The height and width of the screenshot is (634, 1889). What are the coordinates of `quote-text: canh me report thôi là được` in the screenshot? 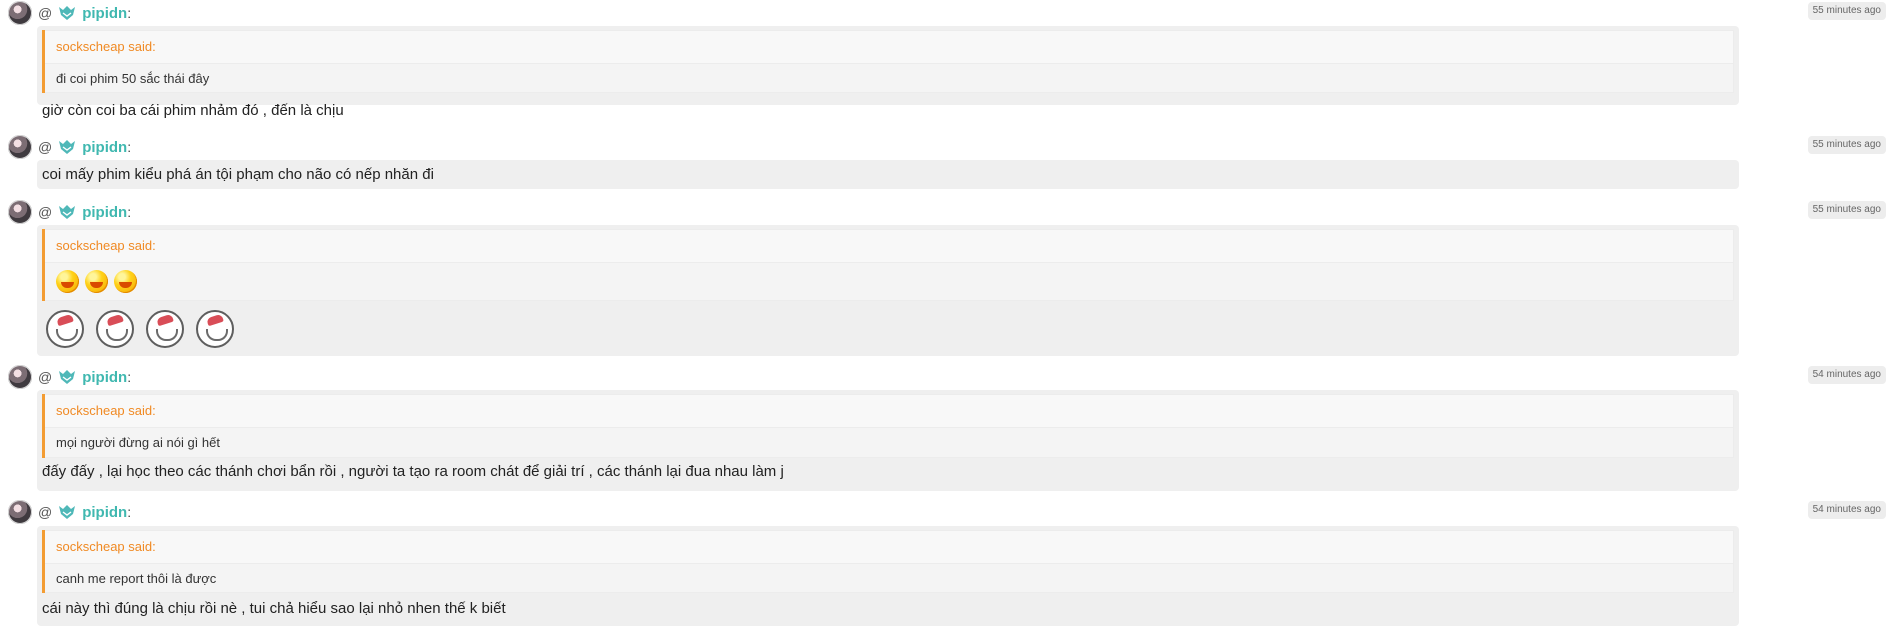 It's located at (889, 578).